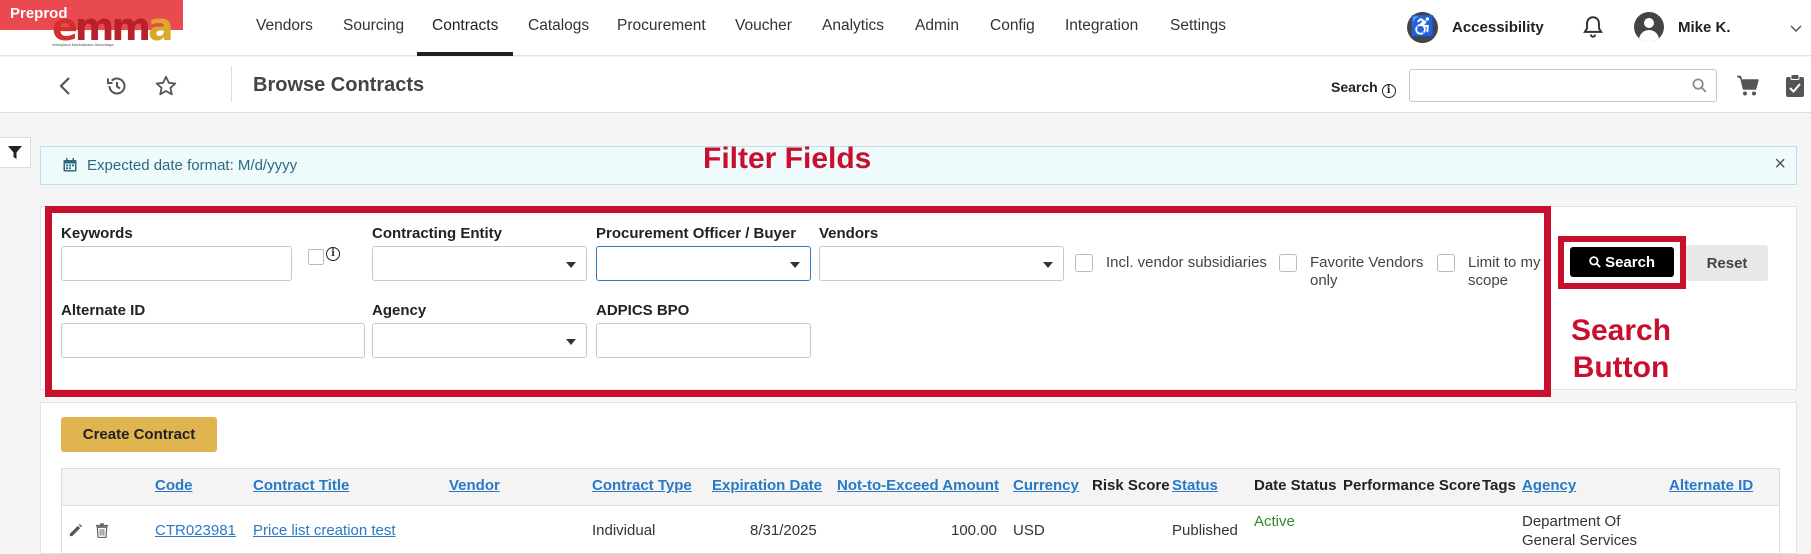  I want to click on filter-icon, so click(15, 152).